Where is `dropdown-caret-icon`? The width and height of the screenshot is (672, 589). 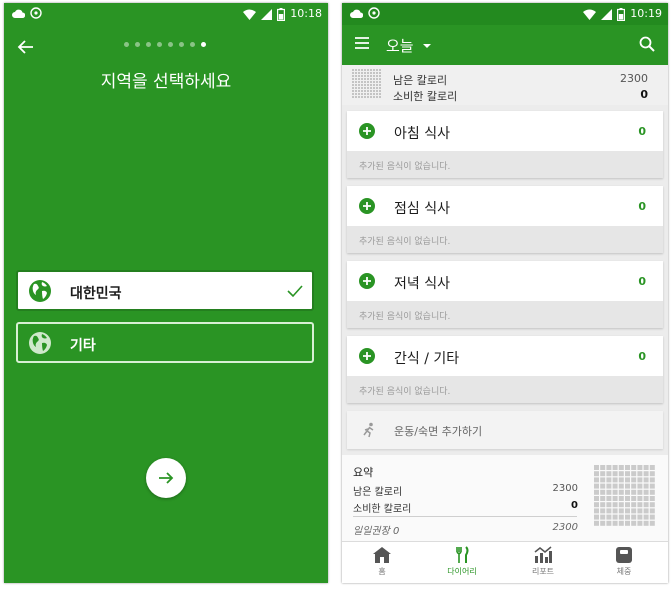 dropdown-caret-icon is located at coordinates (426, 45).